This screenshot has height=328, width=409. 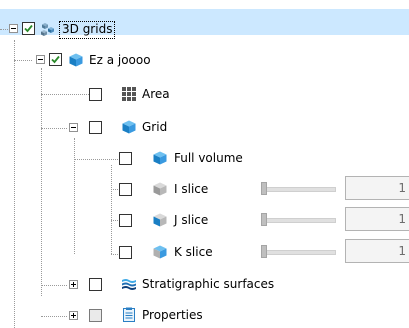 I want to click on j-slice-value-input: 1, so click(x=377, y=219).